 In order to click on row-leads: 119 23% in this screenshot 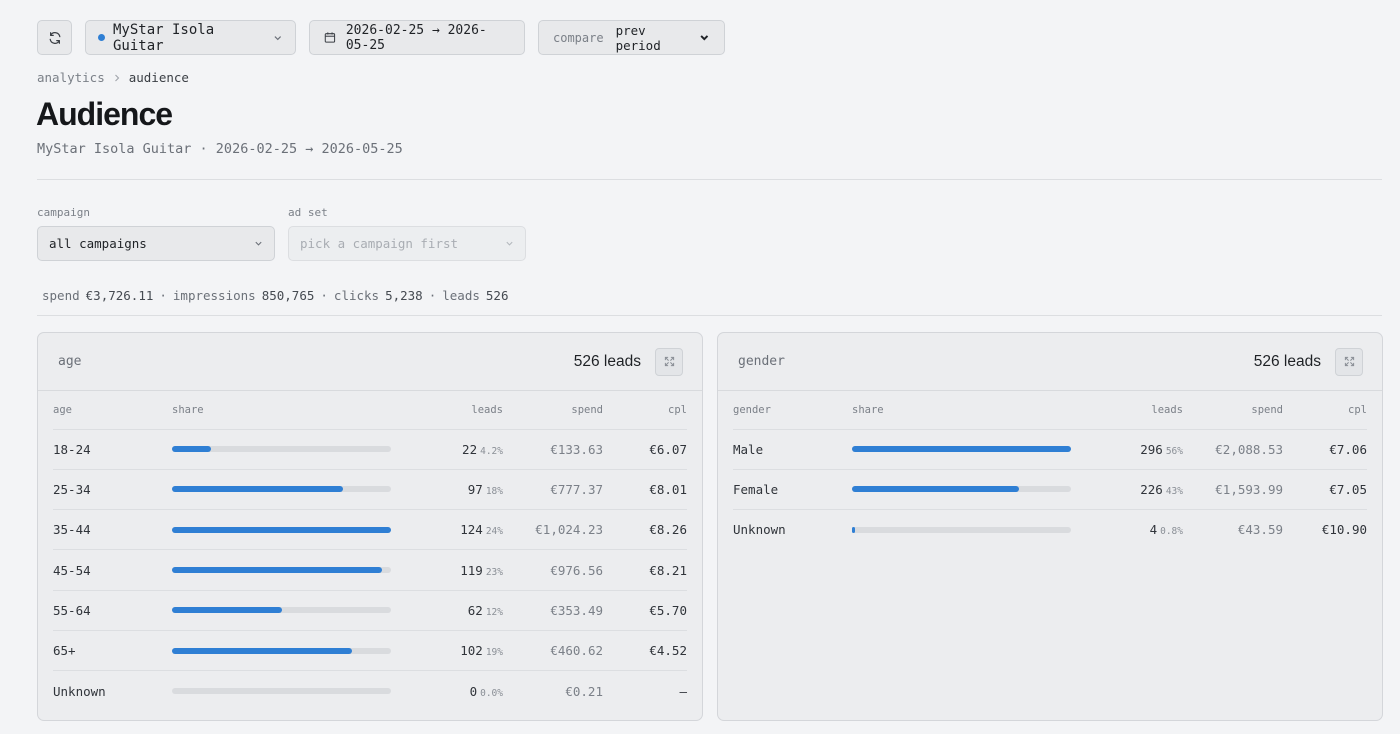, I will do `click(447, 570)`.